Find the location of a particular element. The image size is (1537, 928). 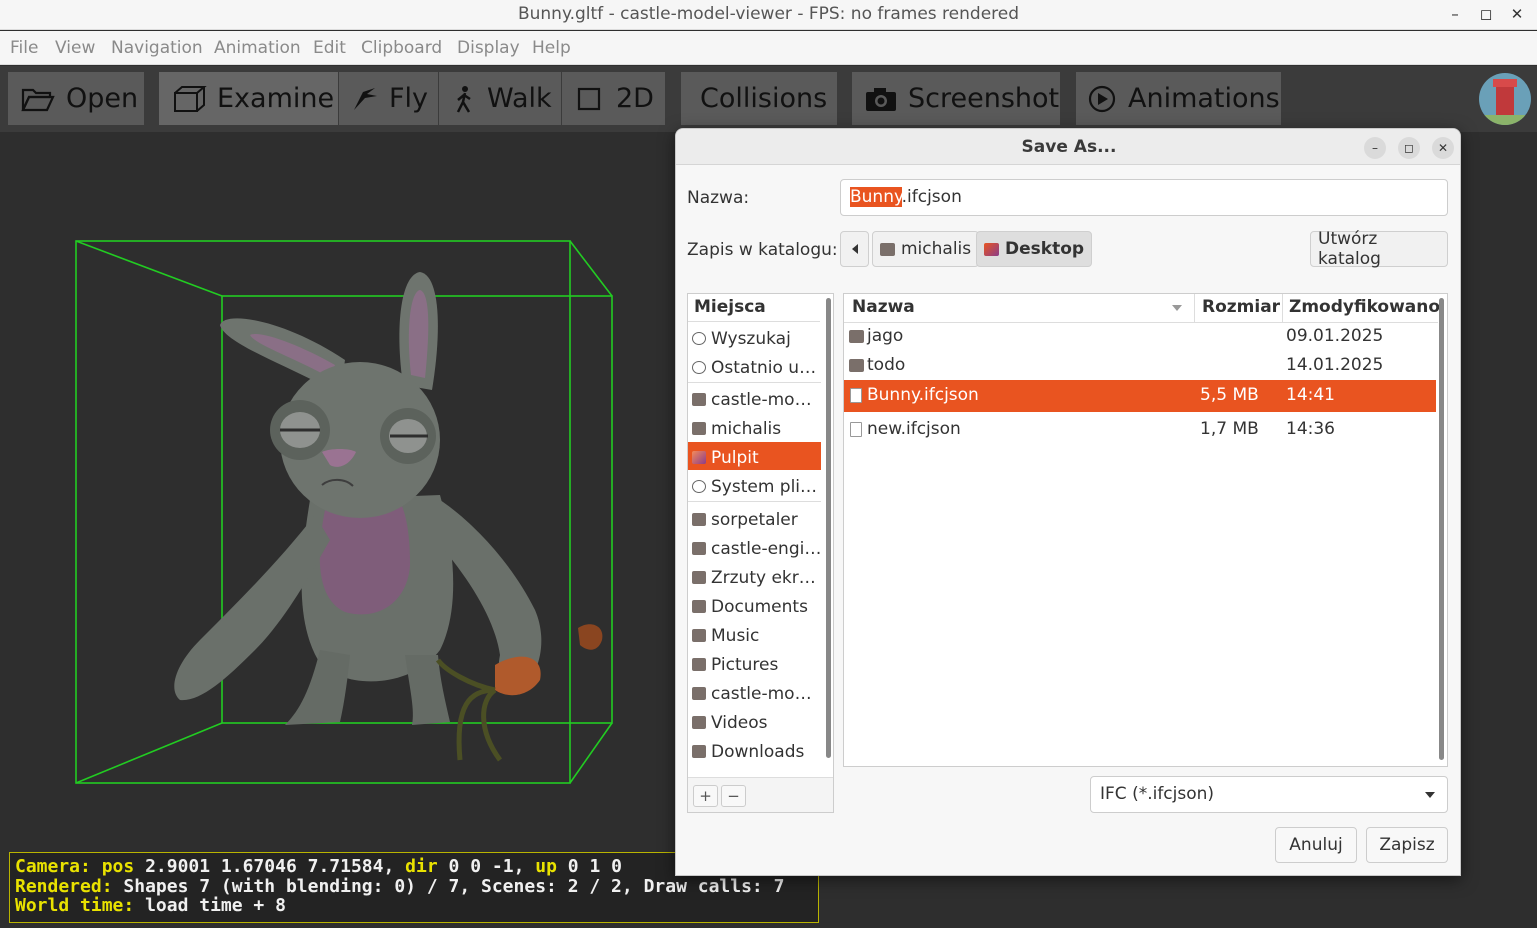

recent-icon is located at coordinates (699, 367).